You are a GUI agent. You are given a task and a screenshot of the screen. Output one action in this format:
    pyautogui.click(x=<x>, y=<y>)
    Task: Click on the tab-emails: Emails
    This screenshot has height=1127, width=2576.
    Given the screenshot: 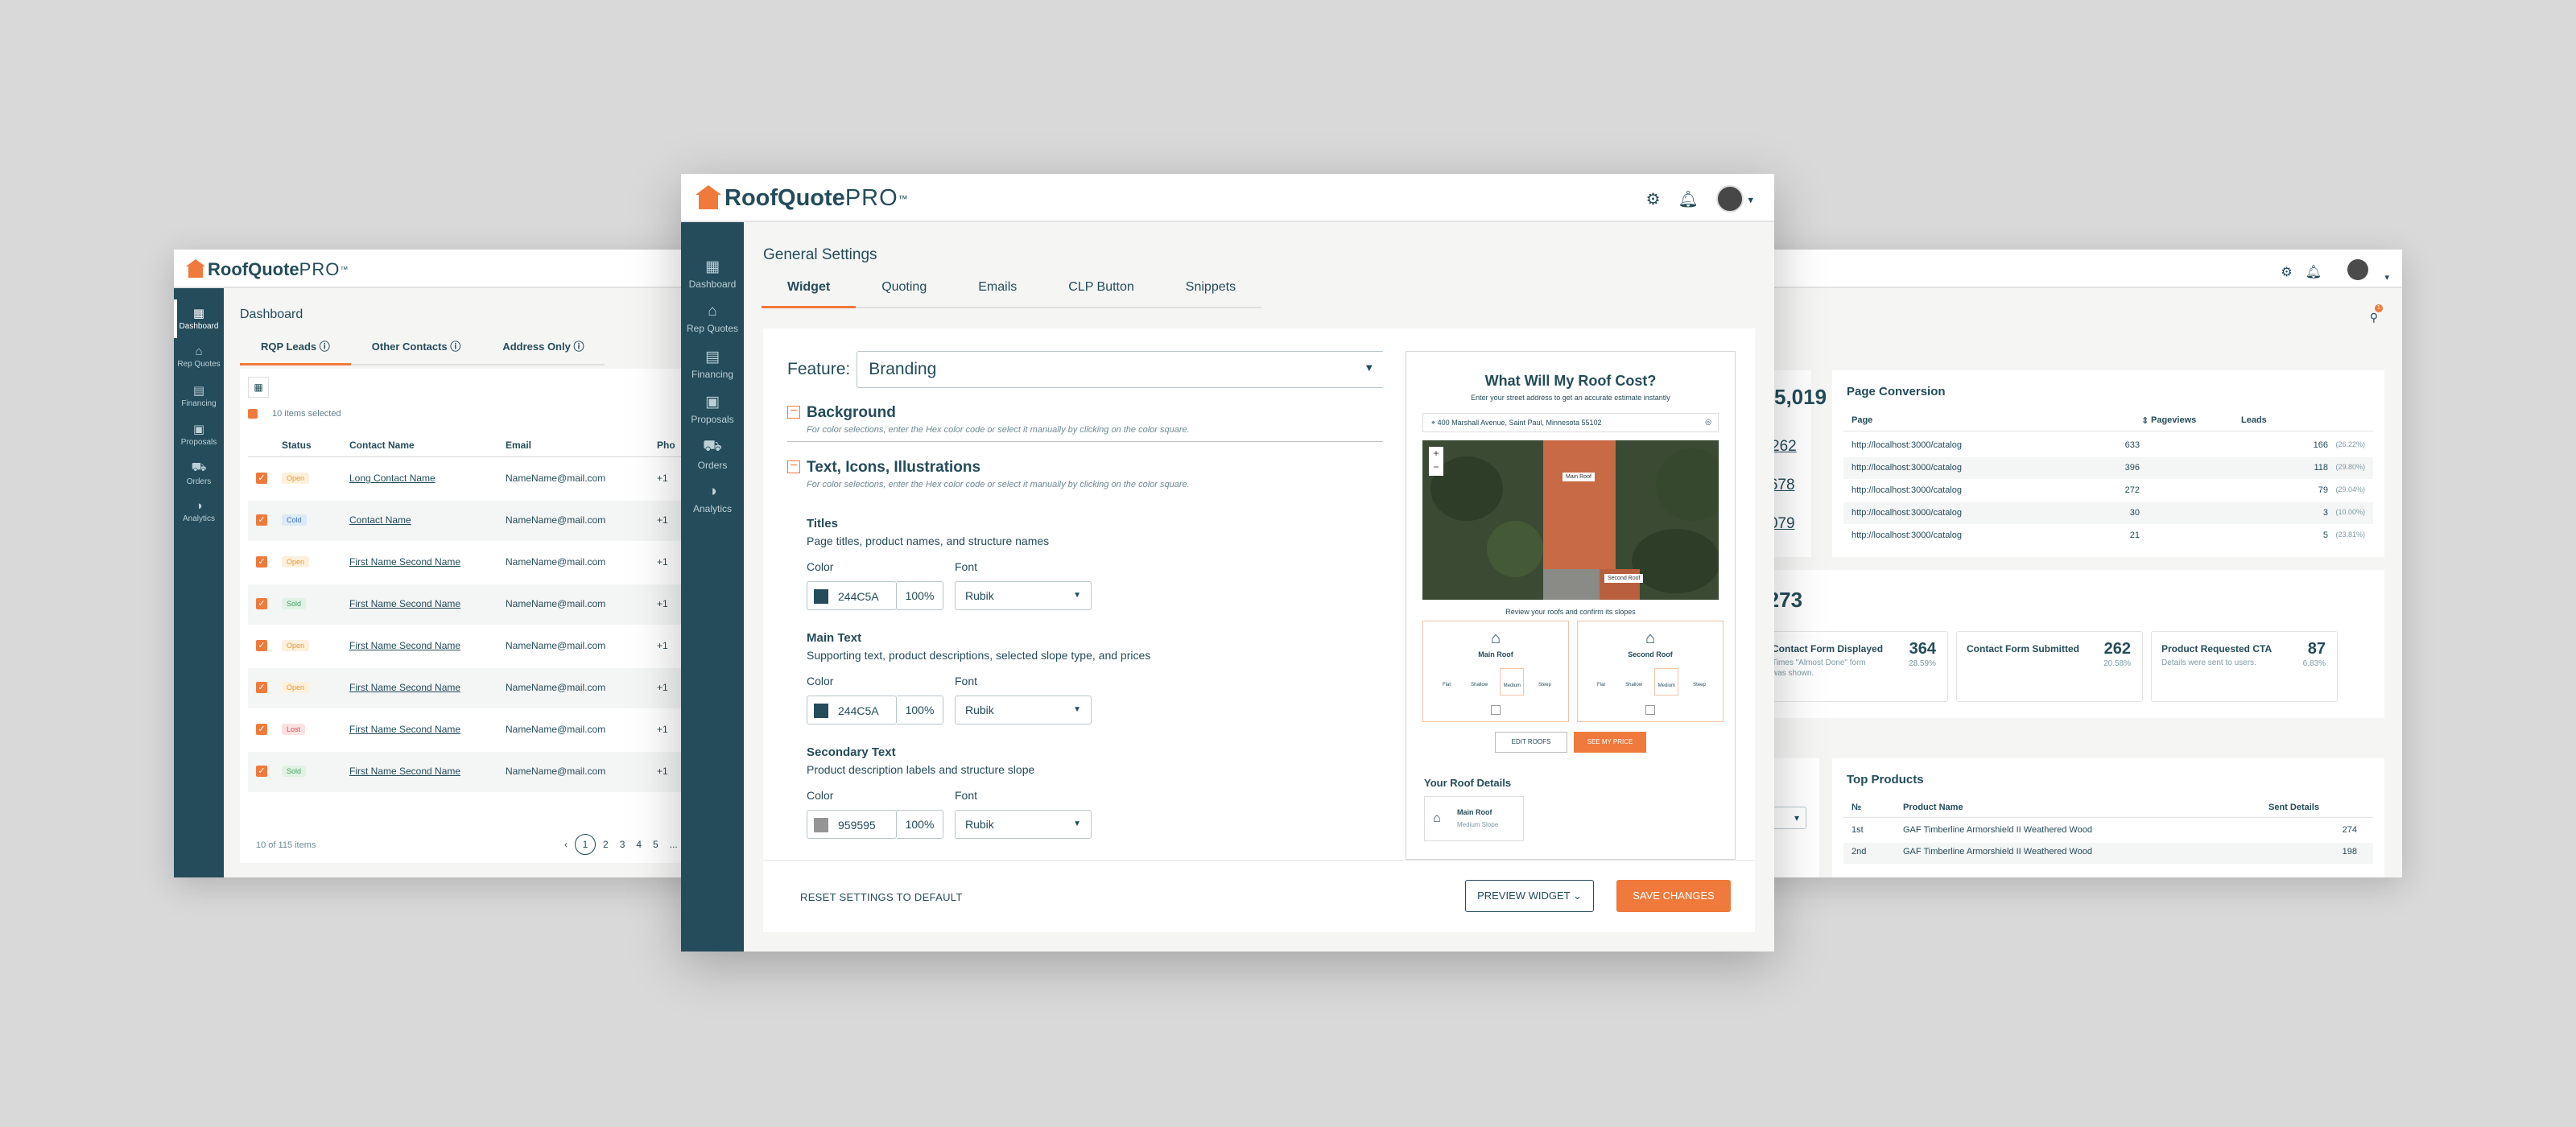 What is the action you would take?
    pyautogui.click(x=997, y=293)
    